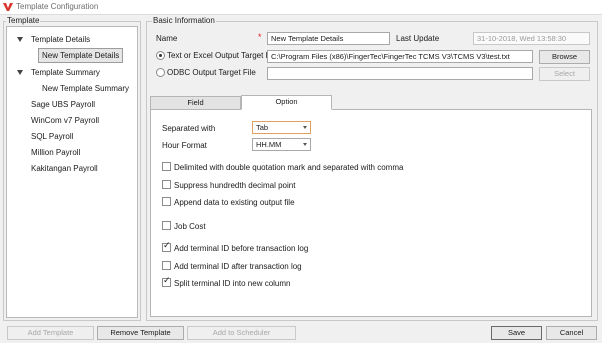  What do you see at coordinates (8, 7) in the screenshot?
I see `app-logo-icon` at bounding box center [8, 7].